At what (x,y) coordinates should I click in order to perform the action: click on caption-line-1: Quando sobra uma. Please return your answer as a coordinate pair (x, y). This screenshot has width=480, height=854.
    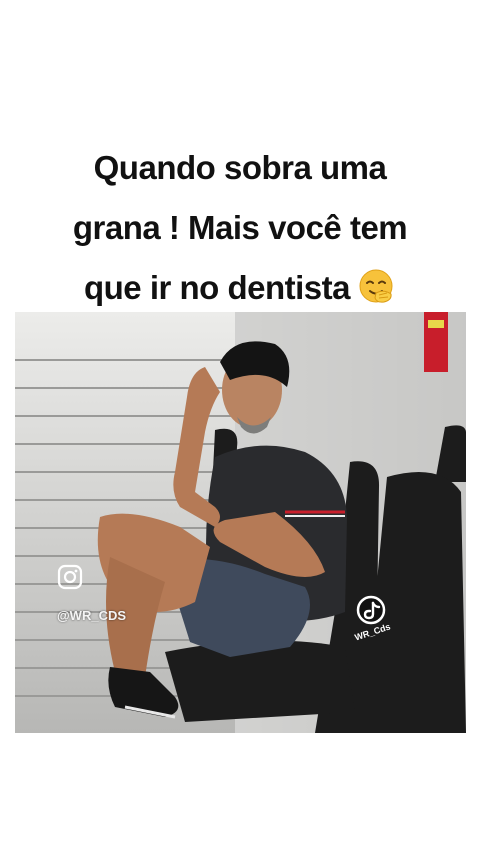
    Looking at the image, I should click on (240, 167).